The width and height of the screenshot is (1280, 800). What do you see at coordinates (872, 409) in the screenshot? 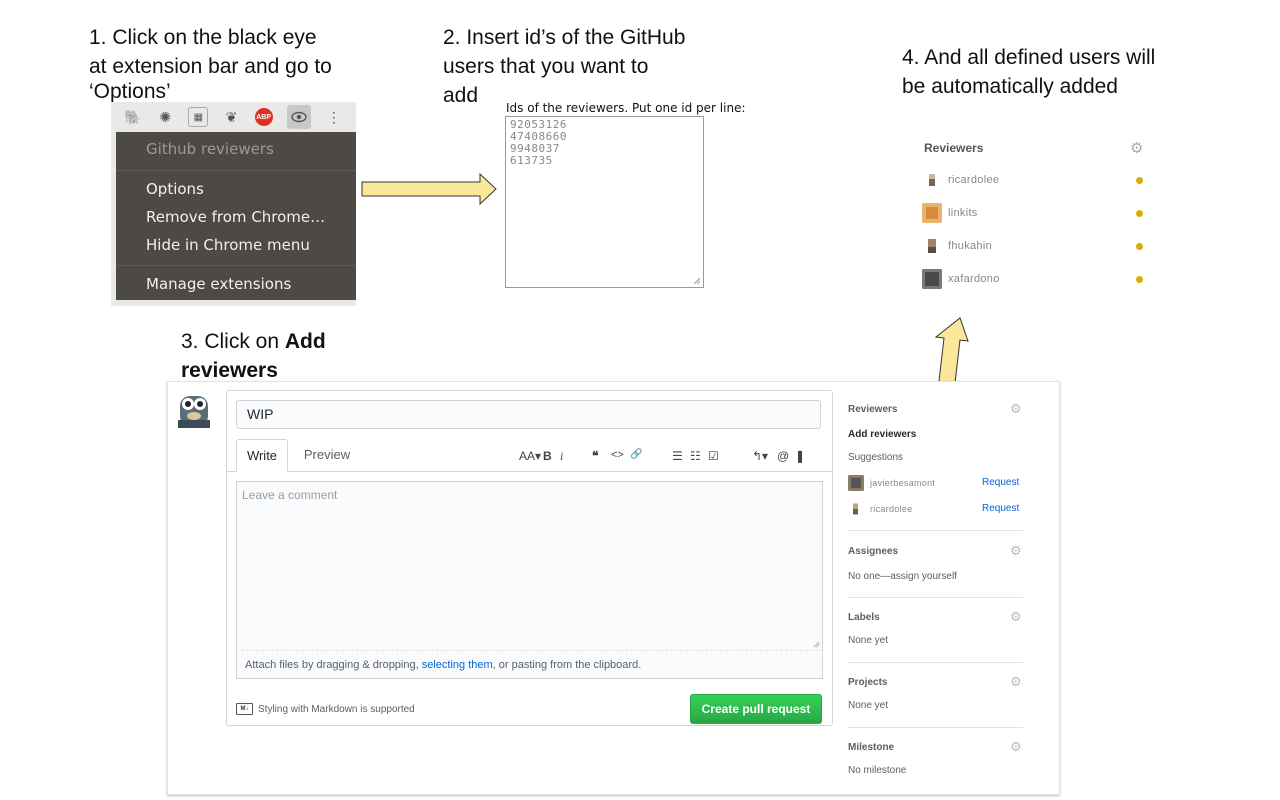
I see `reviewers-heading: Reviewers` at bounding box center [872, 409].